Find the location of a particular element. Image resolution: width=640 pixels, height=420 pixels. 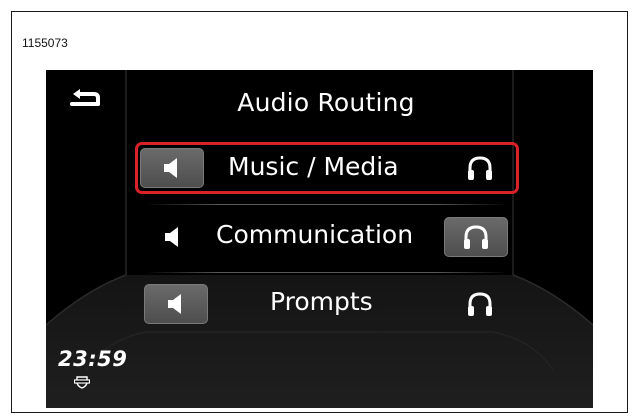

audio-route-row-prompts: Prompts is located at coordinates (327, 304).